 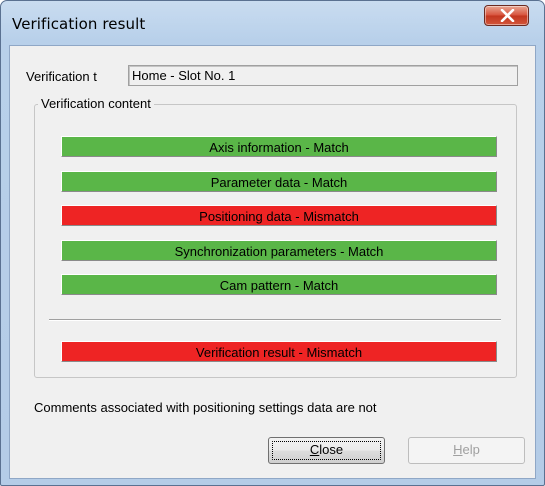 What do you see at coordinates (279, 351) in the screenshot?
I see `overall-verification-result: Verification result - Mismatch` at bounding box center [279, 351].